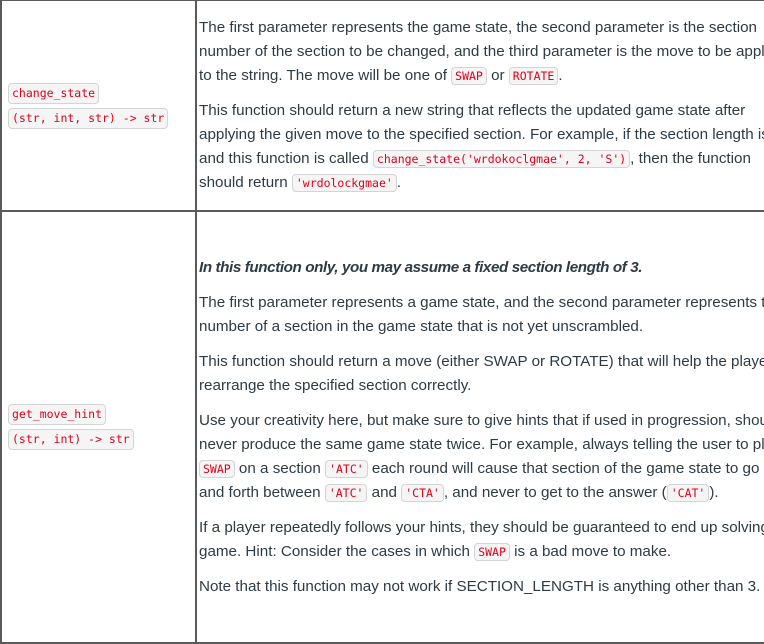 This screenshot has height=644, width=764. I want to click on function-name: change_state, so click(54, 93).